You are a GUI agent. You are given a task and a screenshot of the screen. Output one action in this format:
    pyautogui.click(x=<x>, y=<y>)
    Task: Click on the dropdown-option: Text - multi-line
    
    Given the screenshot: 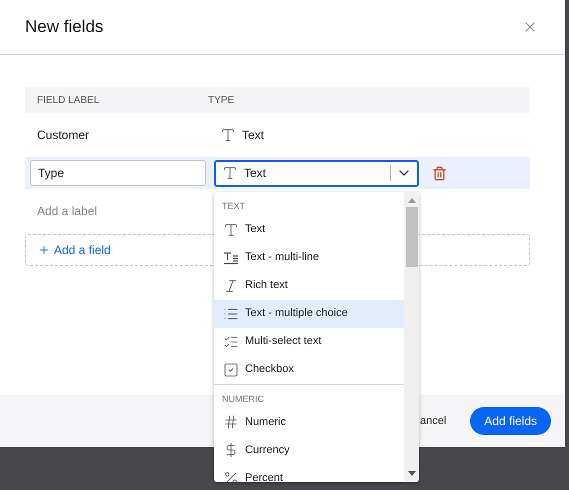 What is the action you would take?
    pyautogui.click(x=309, y=258)
    